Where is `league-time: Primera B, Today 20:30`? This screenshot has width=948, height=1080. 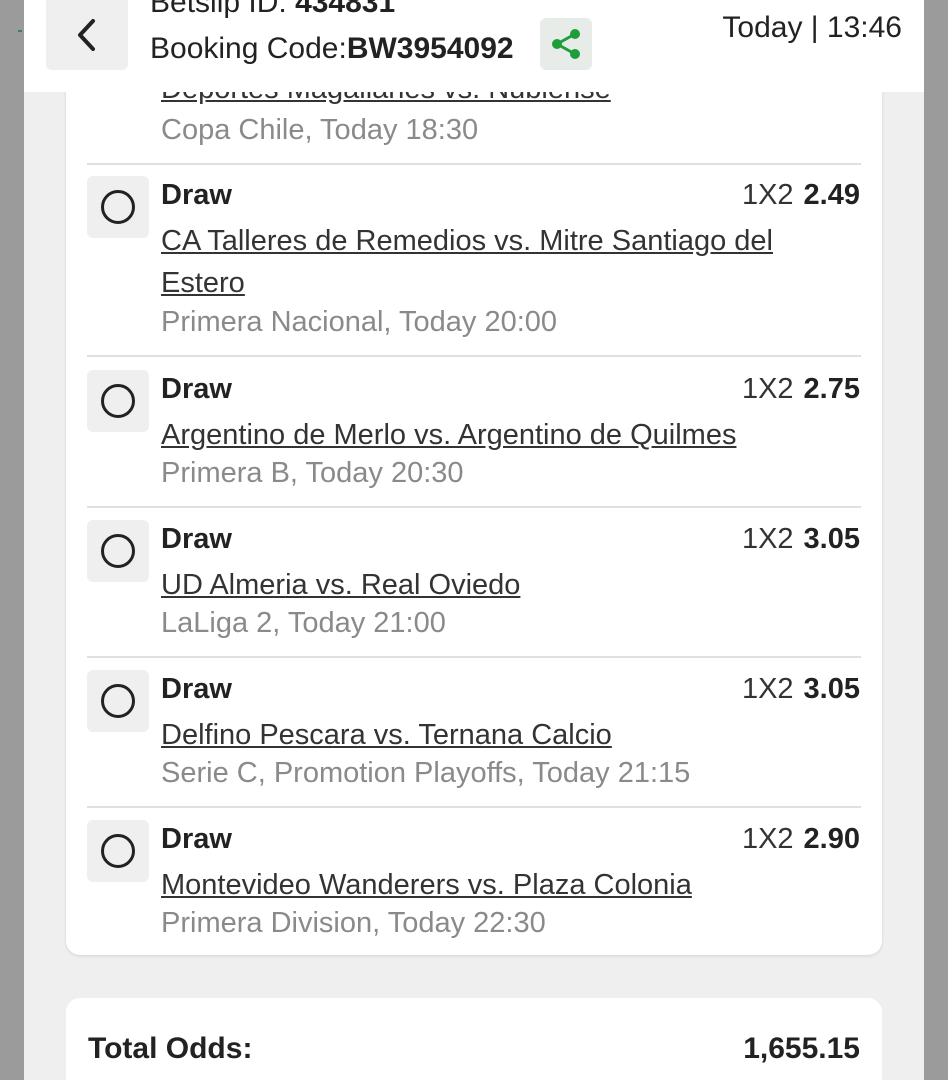
league-time: Primera B, Today 20:30 is located at coordinates (312, 473).